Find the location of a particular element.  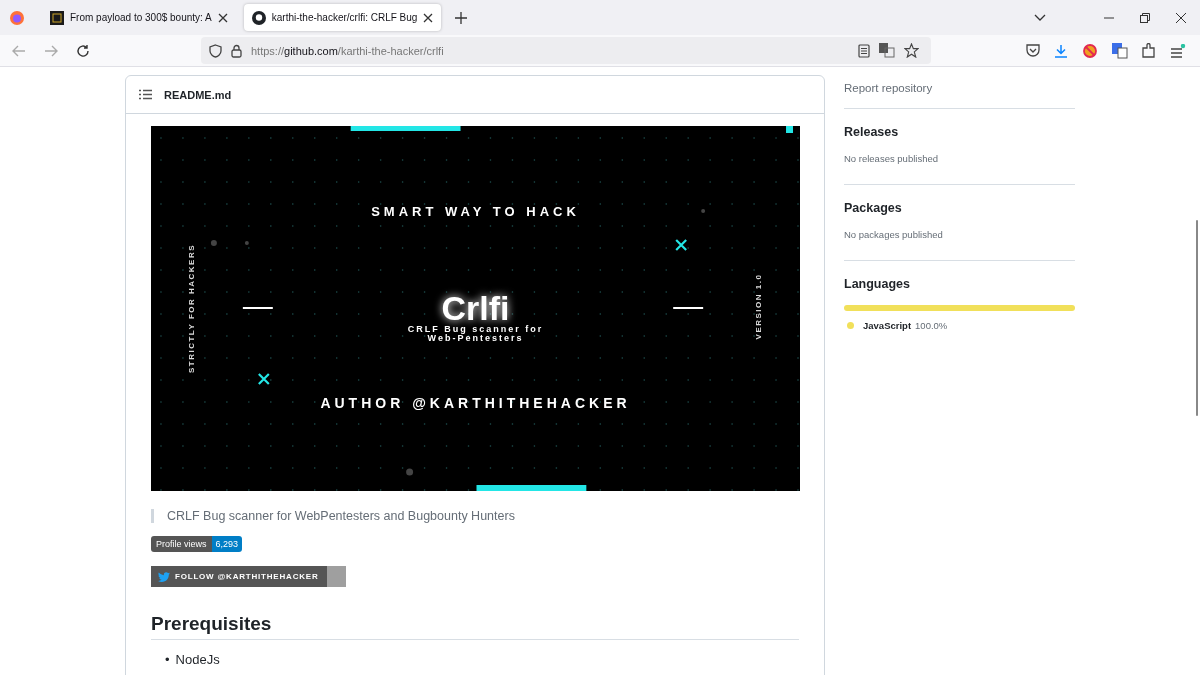

banner-subtitle: CRLF Bug scanner for is located at coordinates (475, 329).